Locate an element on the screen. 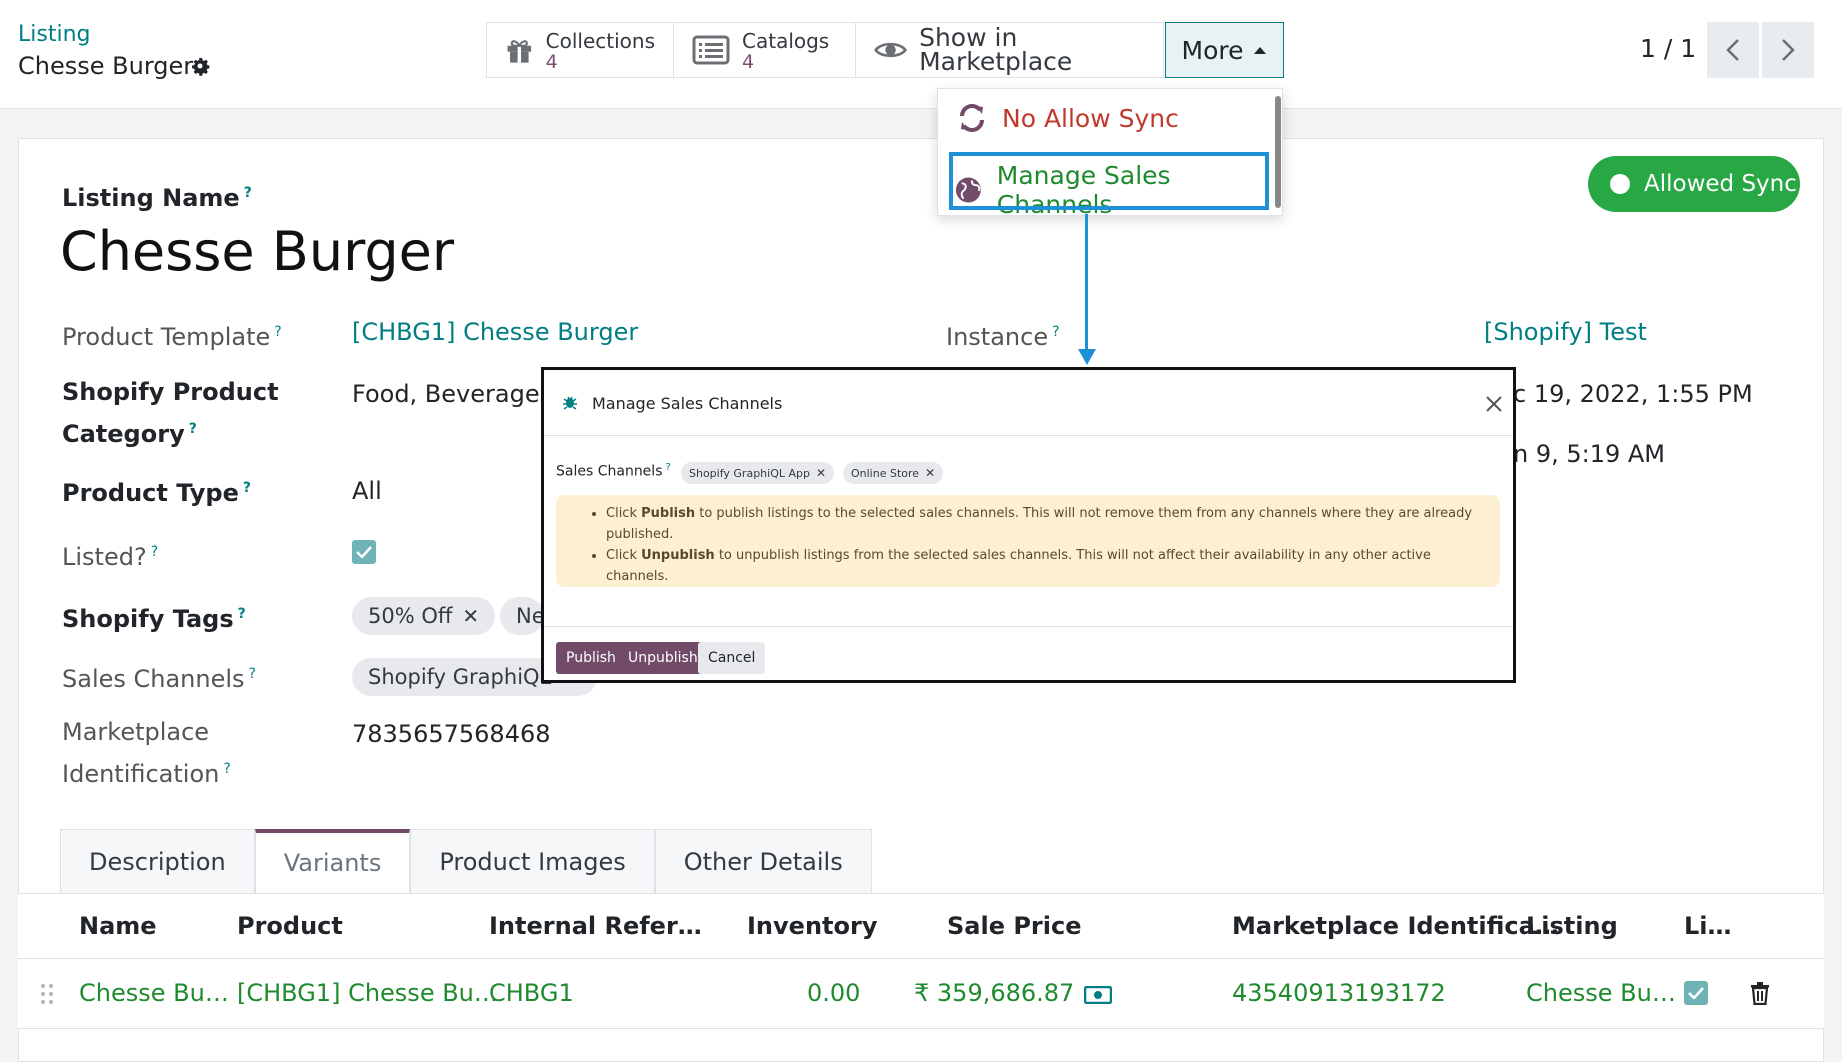  catalogs-count: 4 is located at coordinates (748, 62).